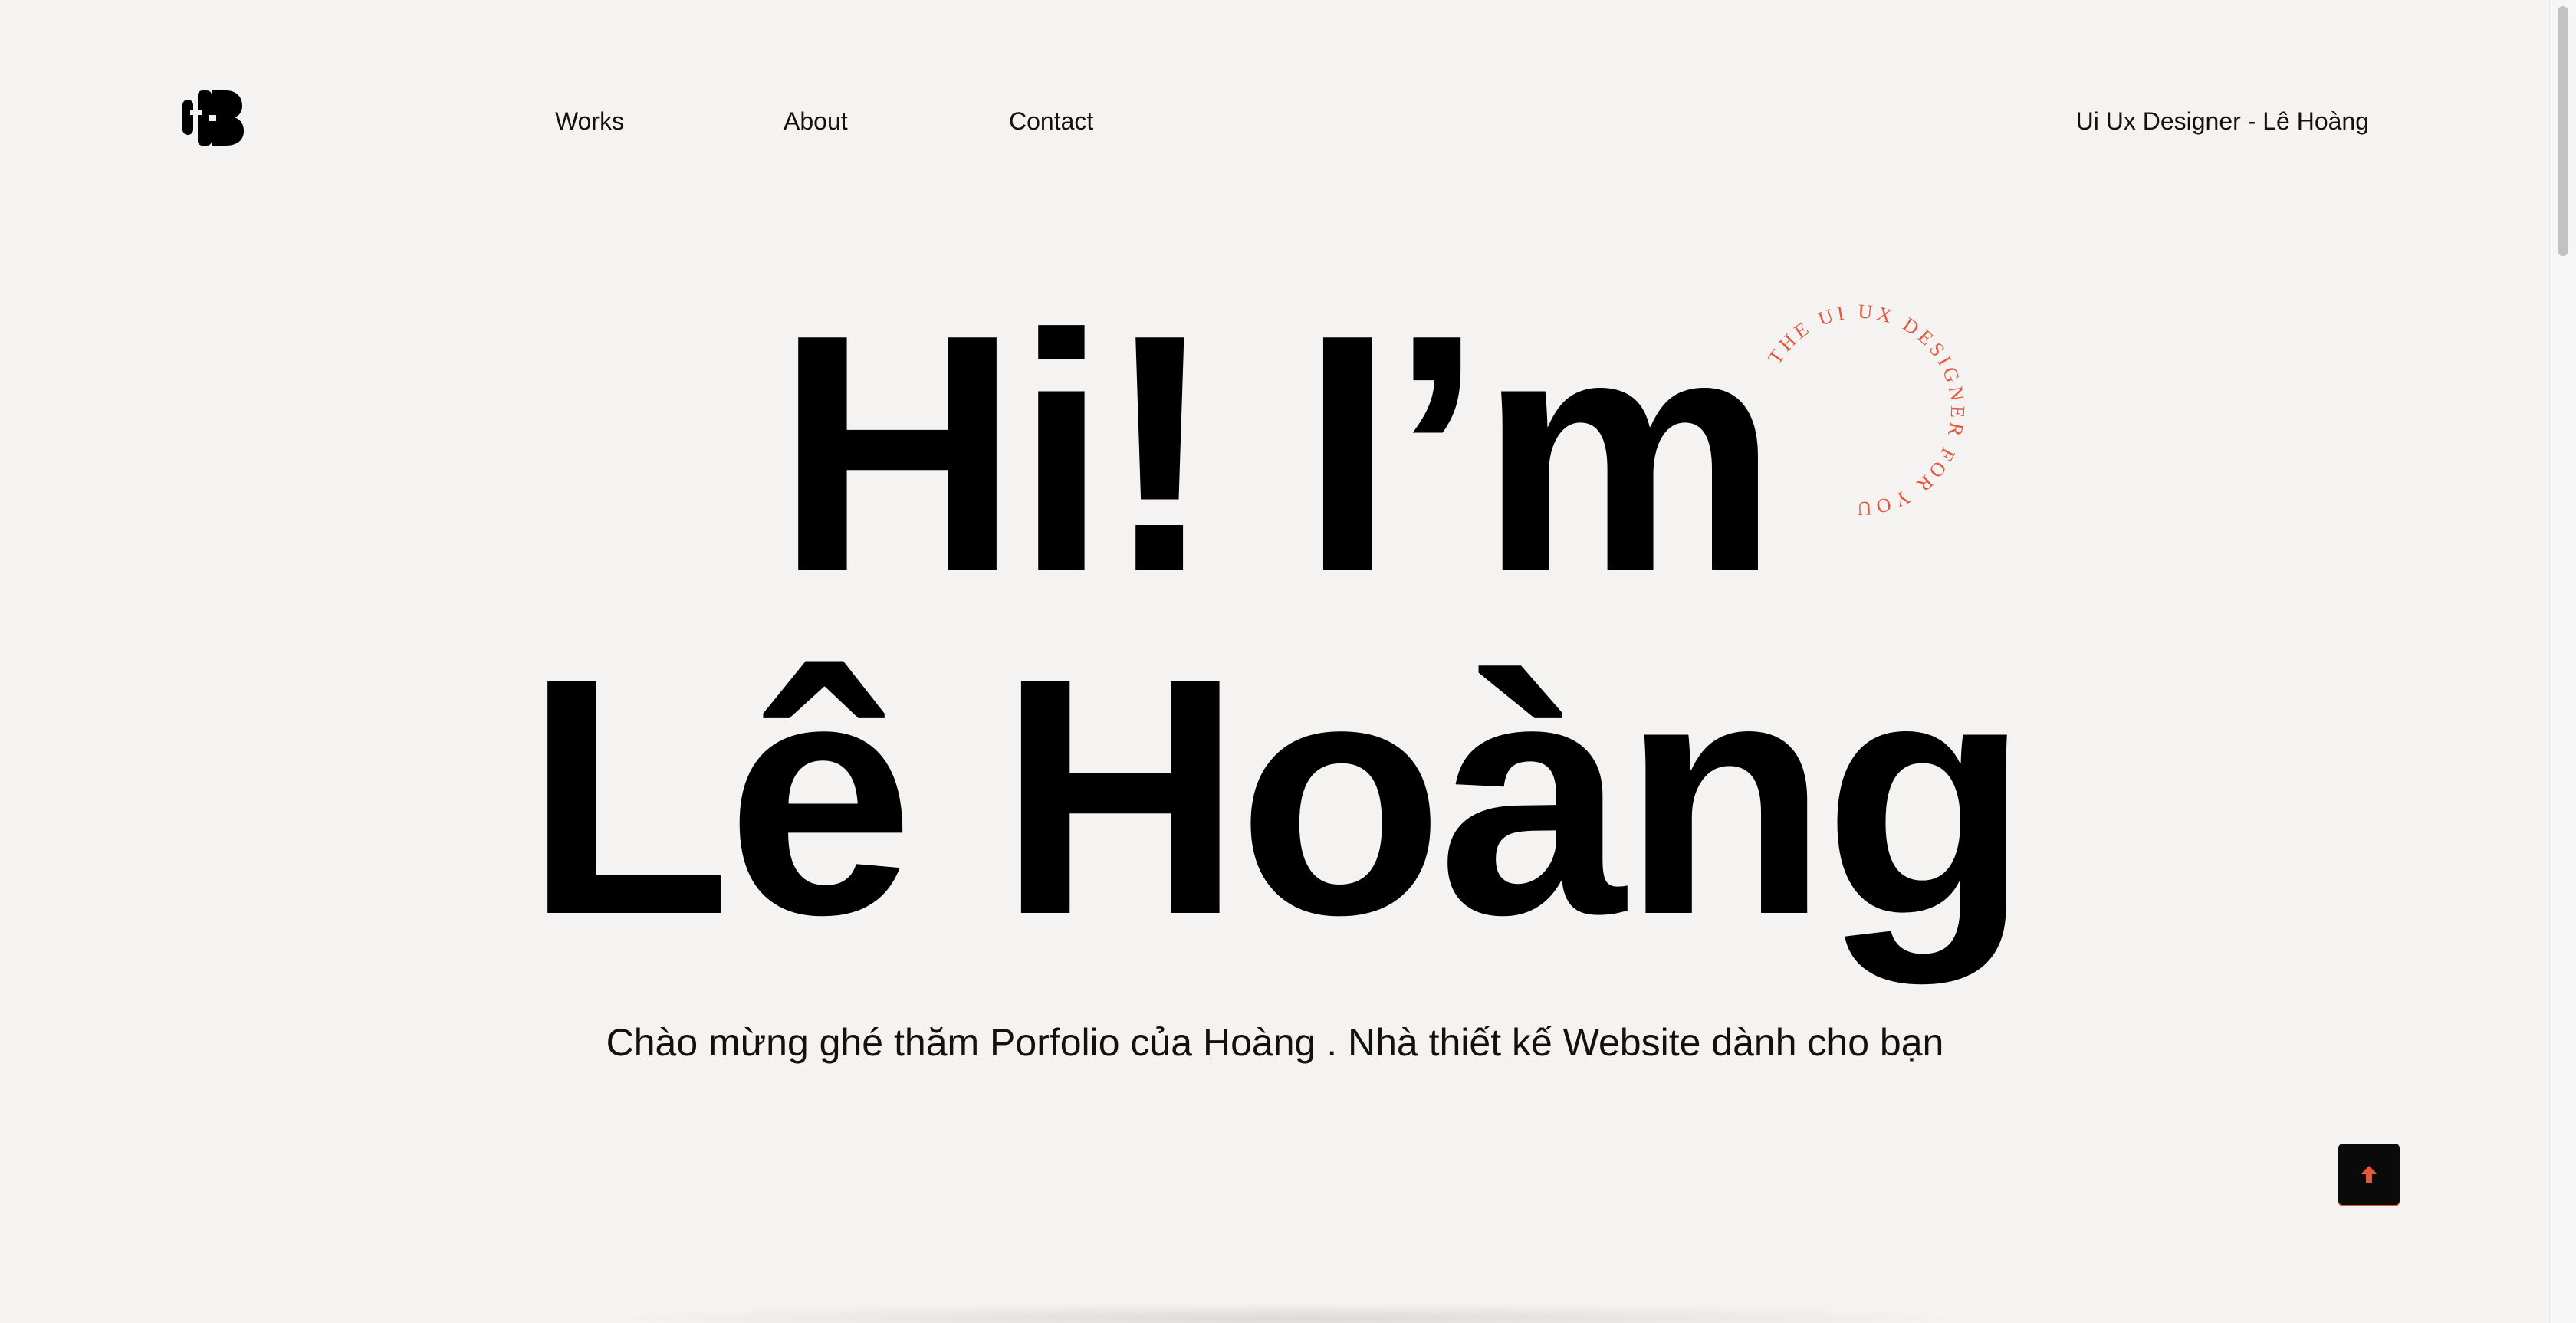 The image size is (2576, 1323). Describe the element at coordinates (2562, 661) in the screenshot. I see `vertical-scrollbar` at that location.